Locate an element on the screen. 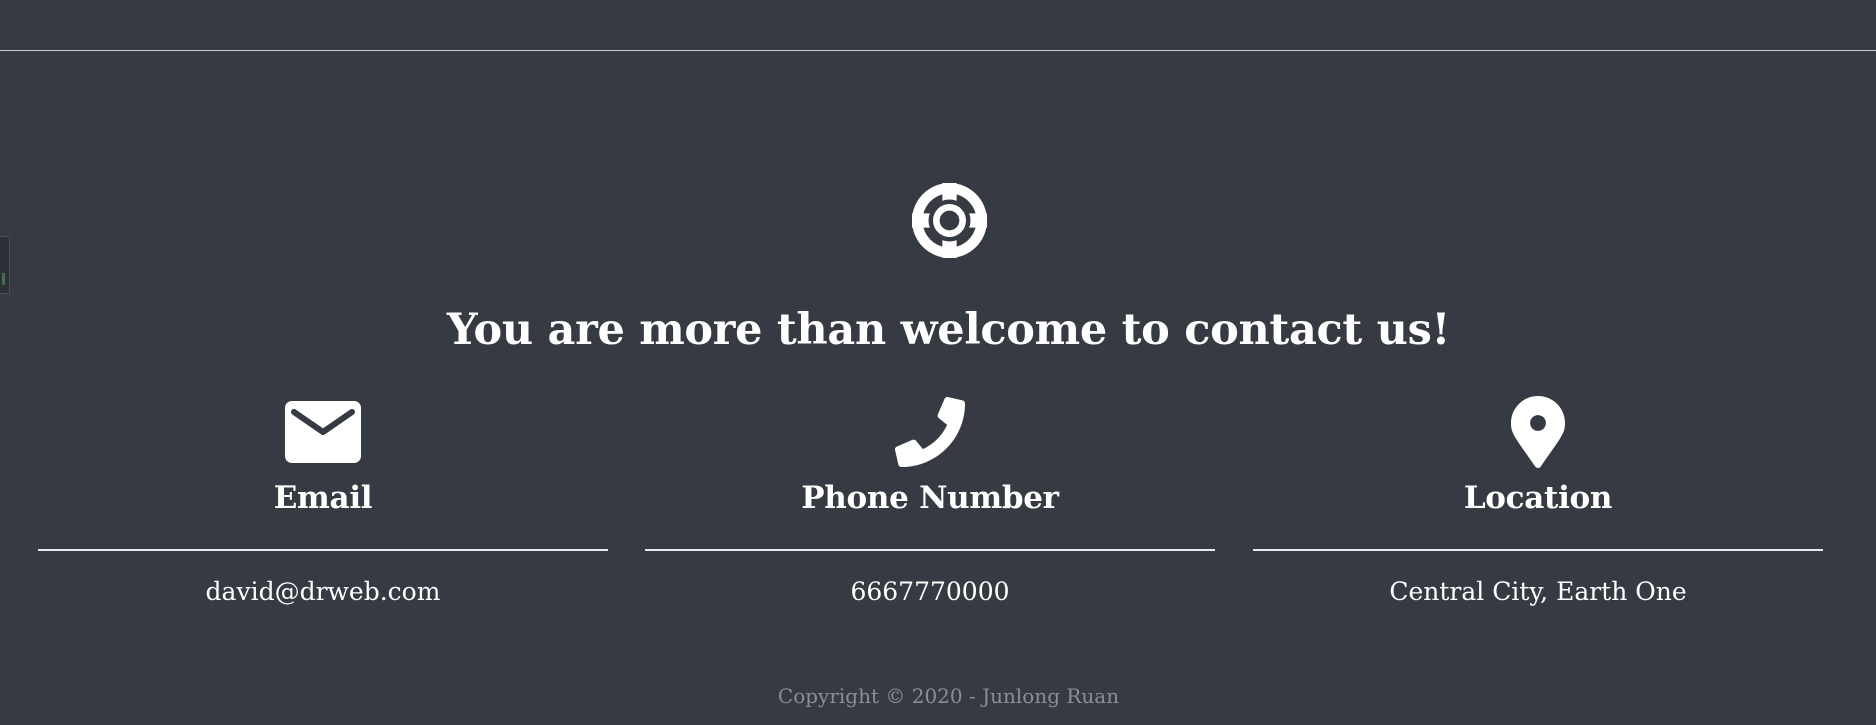 Image resolution: width=1876 pixels, height=725 pixels. location-divider is located at coordinates (1538, 550).